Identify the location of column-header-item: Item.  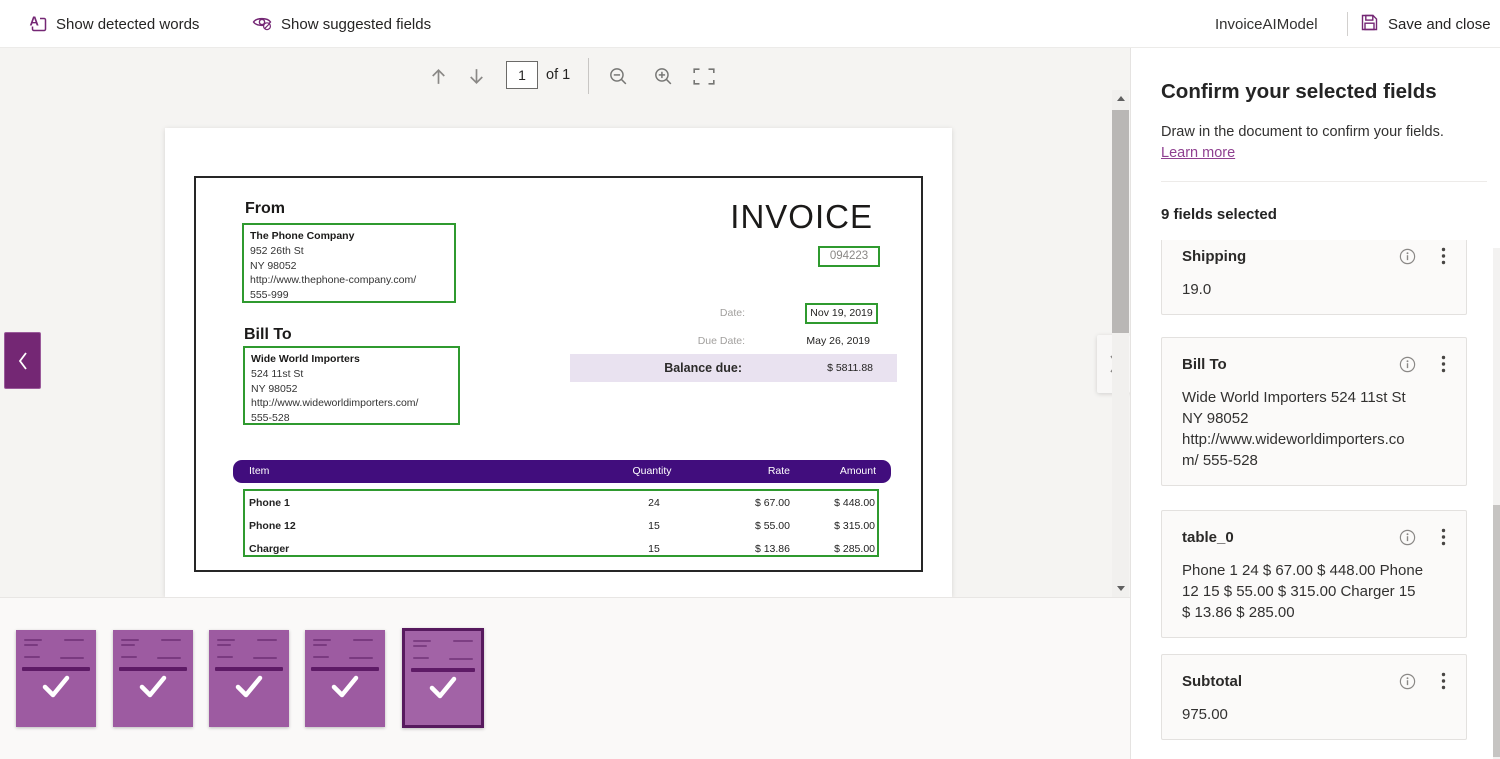
(259, 471).